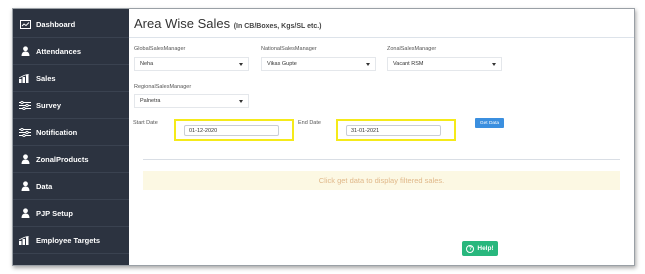 This screenshot has width=645, height=274. I want to click on sidebar-item-label: Notification, so click(57, 132).